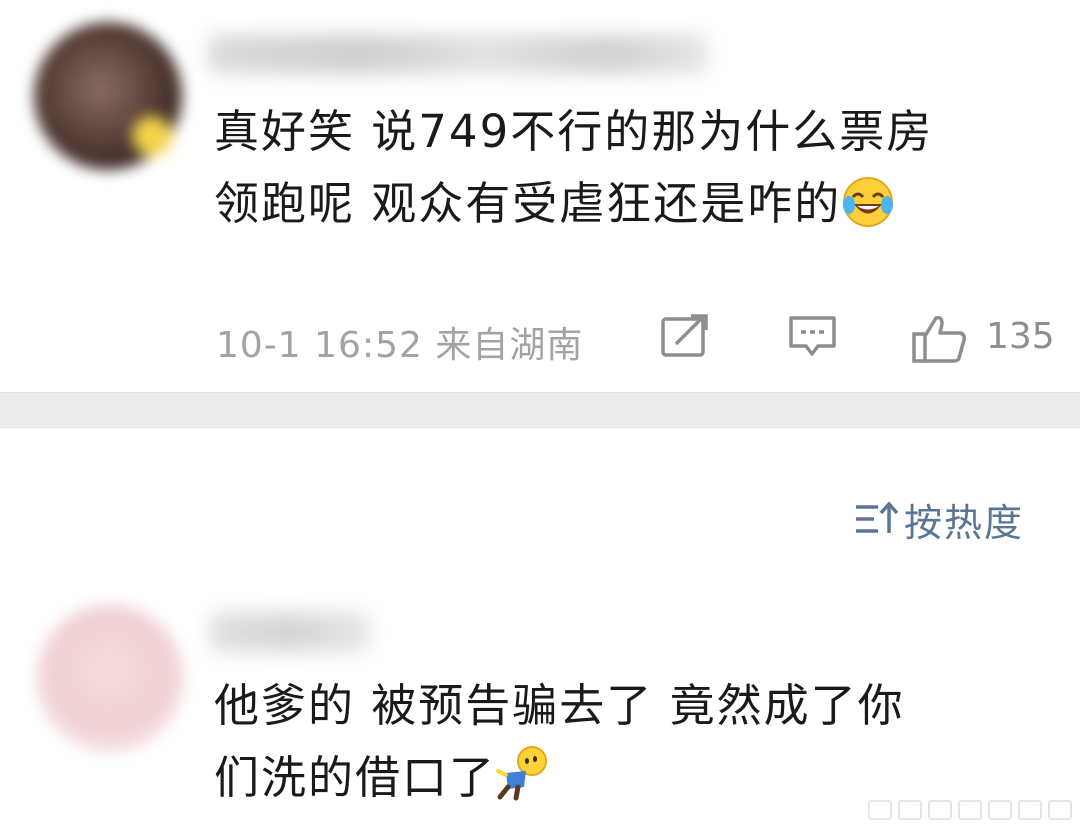 This screenshot has height=829, width=1080. What do you see at coordinates (813, 337) in the screenshot?
I see `comment-icon` at bounding box center [813, 337].